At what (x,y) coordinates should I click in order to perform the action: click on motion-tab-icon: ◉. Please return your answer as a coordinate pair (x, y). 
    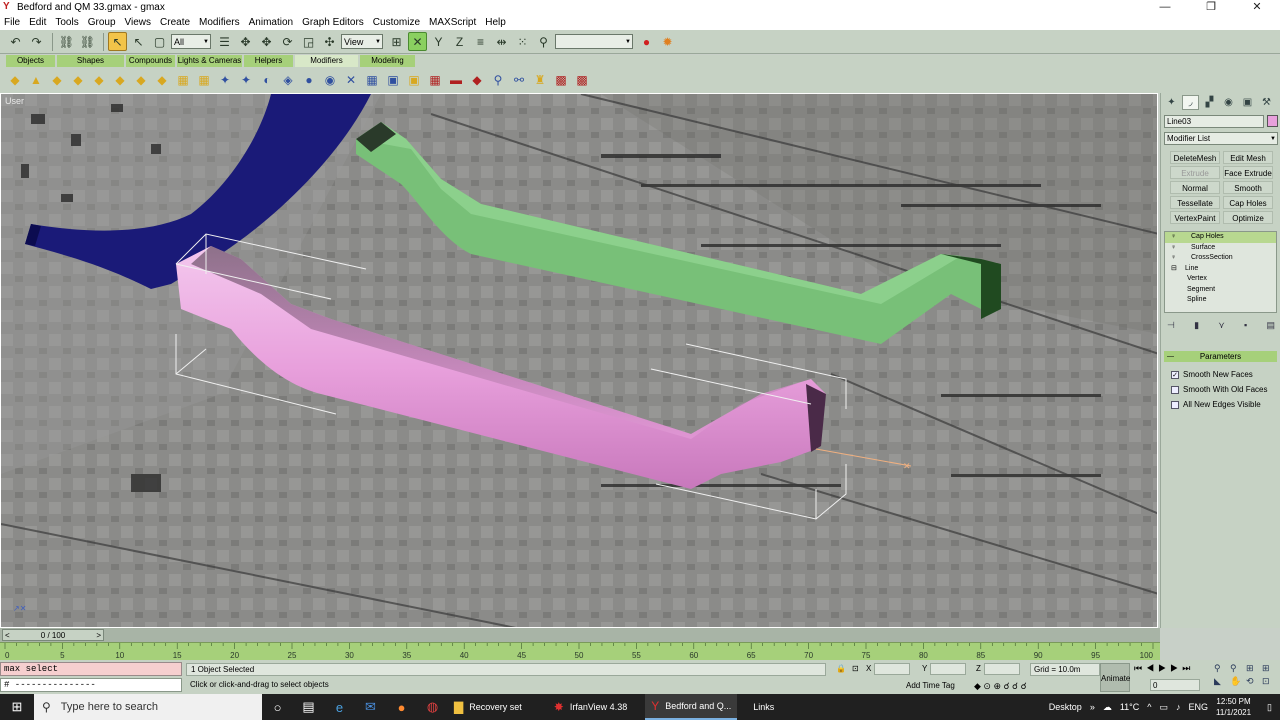
    Looking at the image, I should click on (1228, 102).